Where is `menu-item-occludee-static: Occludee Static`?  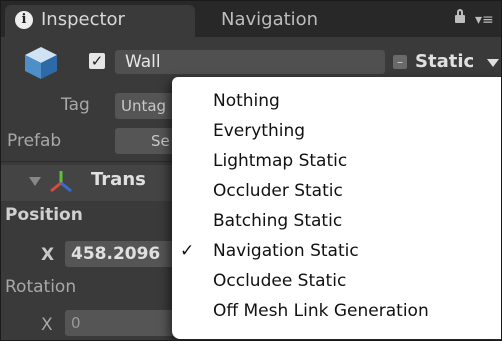
menu-item-occludee-static: Occludee Static is located at coordinates (279, 281).